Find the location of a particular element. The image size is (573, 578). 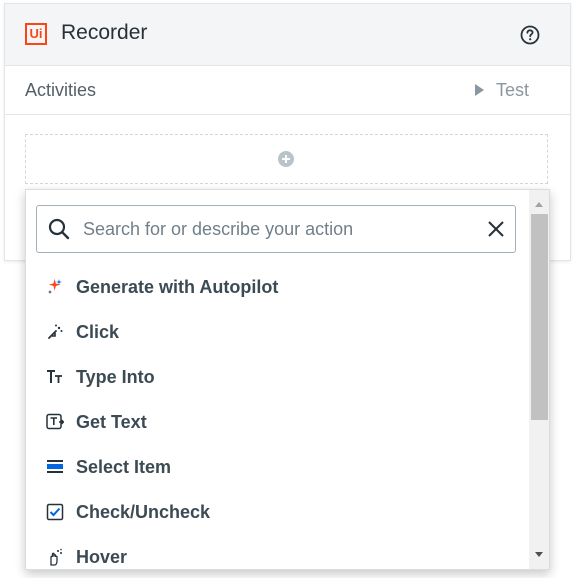

action-label: Hover is located at coordinates (102, 557).